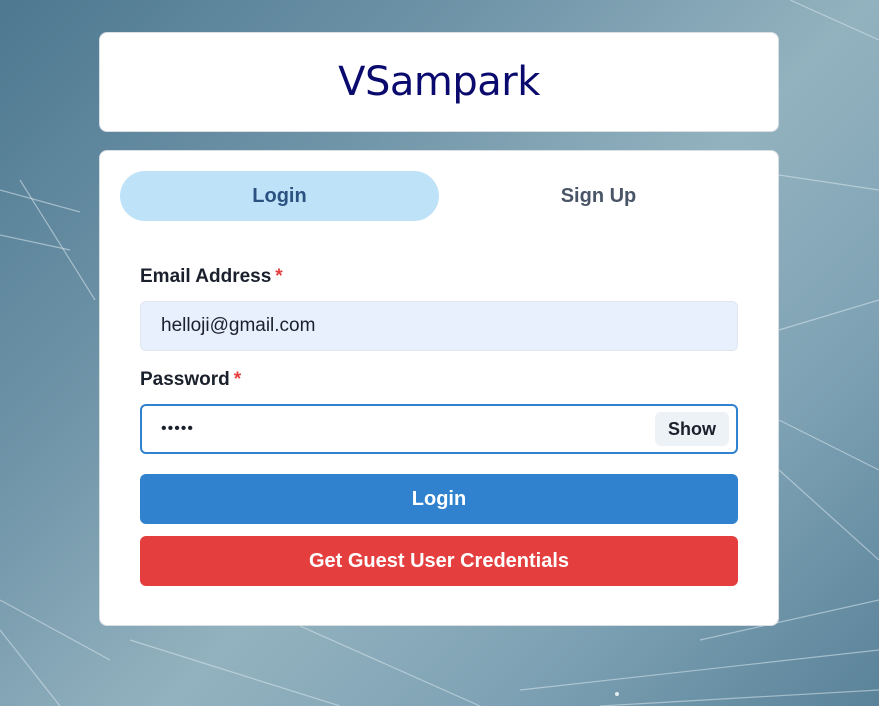  I want to click on show-password-button: Show, so click(692, 429).